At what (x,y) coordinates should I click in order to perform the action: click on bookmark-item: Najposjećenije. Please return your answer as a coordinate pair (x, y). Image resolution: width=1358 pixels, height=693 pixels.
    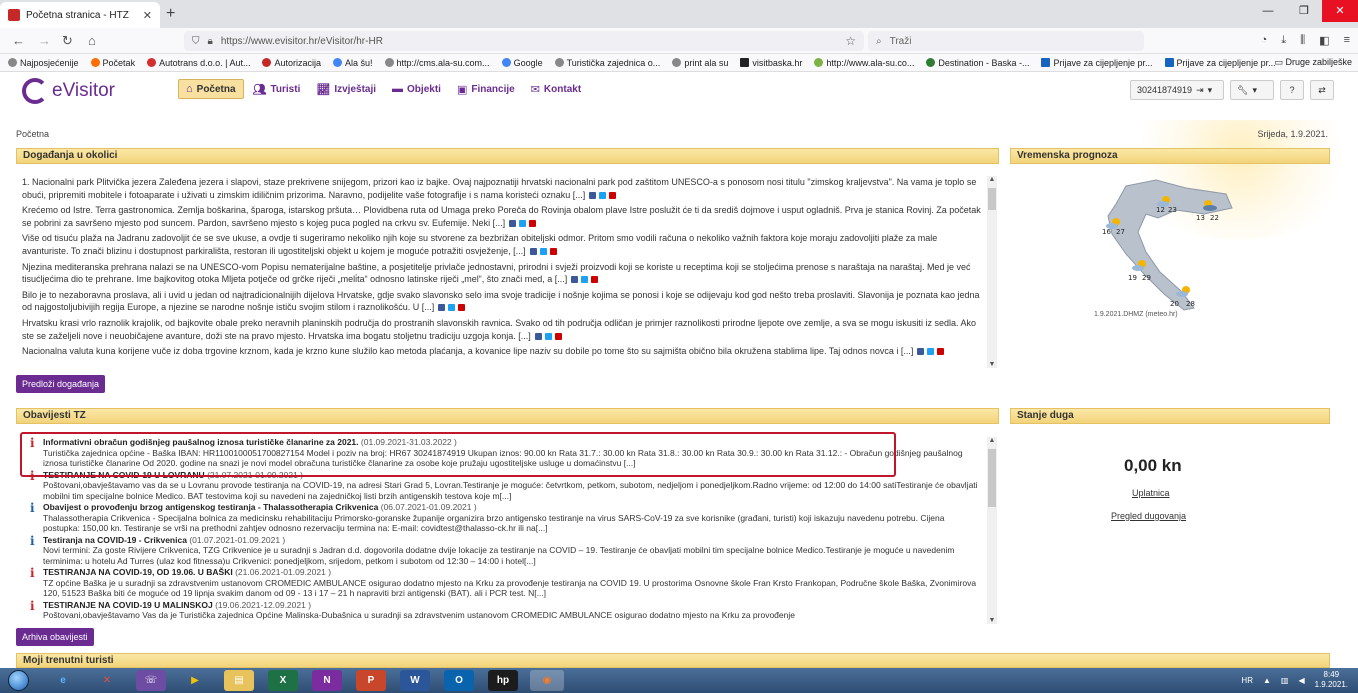
    Looking at the image, I should click on (43, 63).